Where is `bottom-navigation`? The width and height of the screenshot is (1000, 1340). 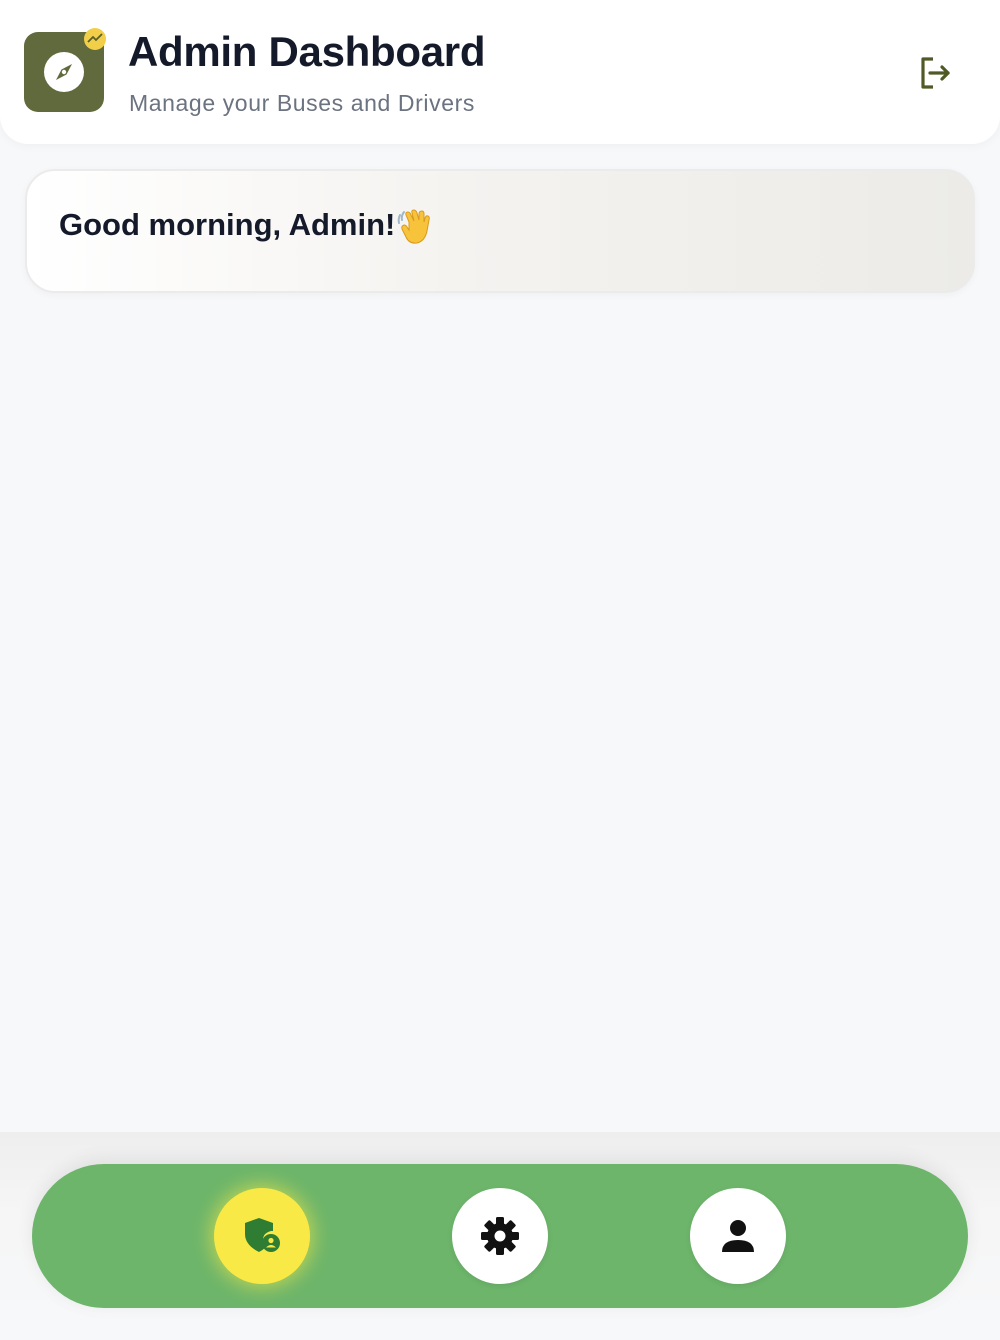 bottom-navigation is located at coordinates (500, 1236).